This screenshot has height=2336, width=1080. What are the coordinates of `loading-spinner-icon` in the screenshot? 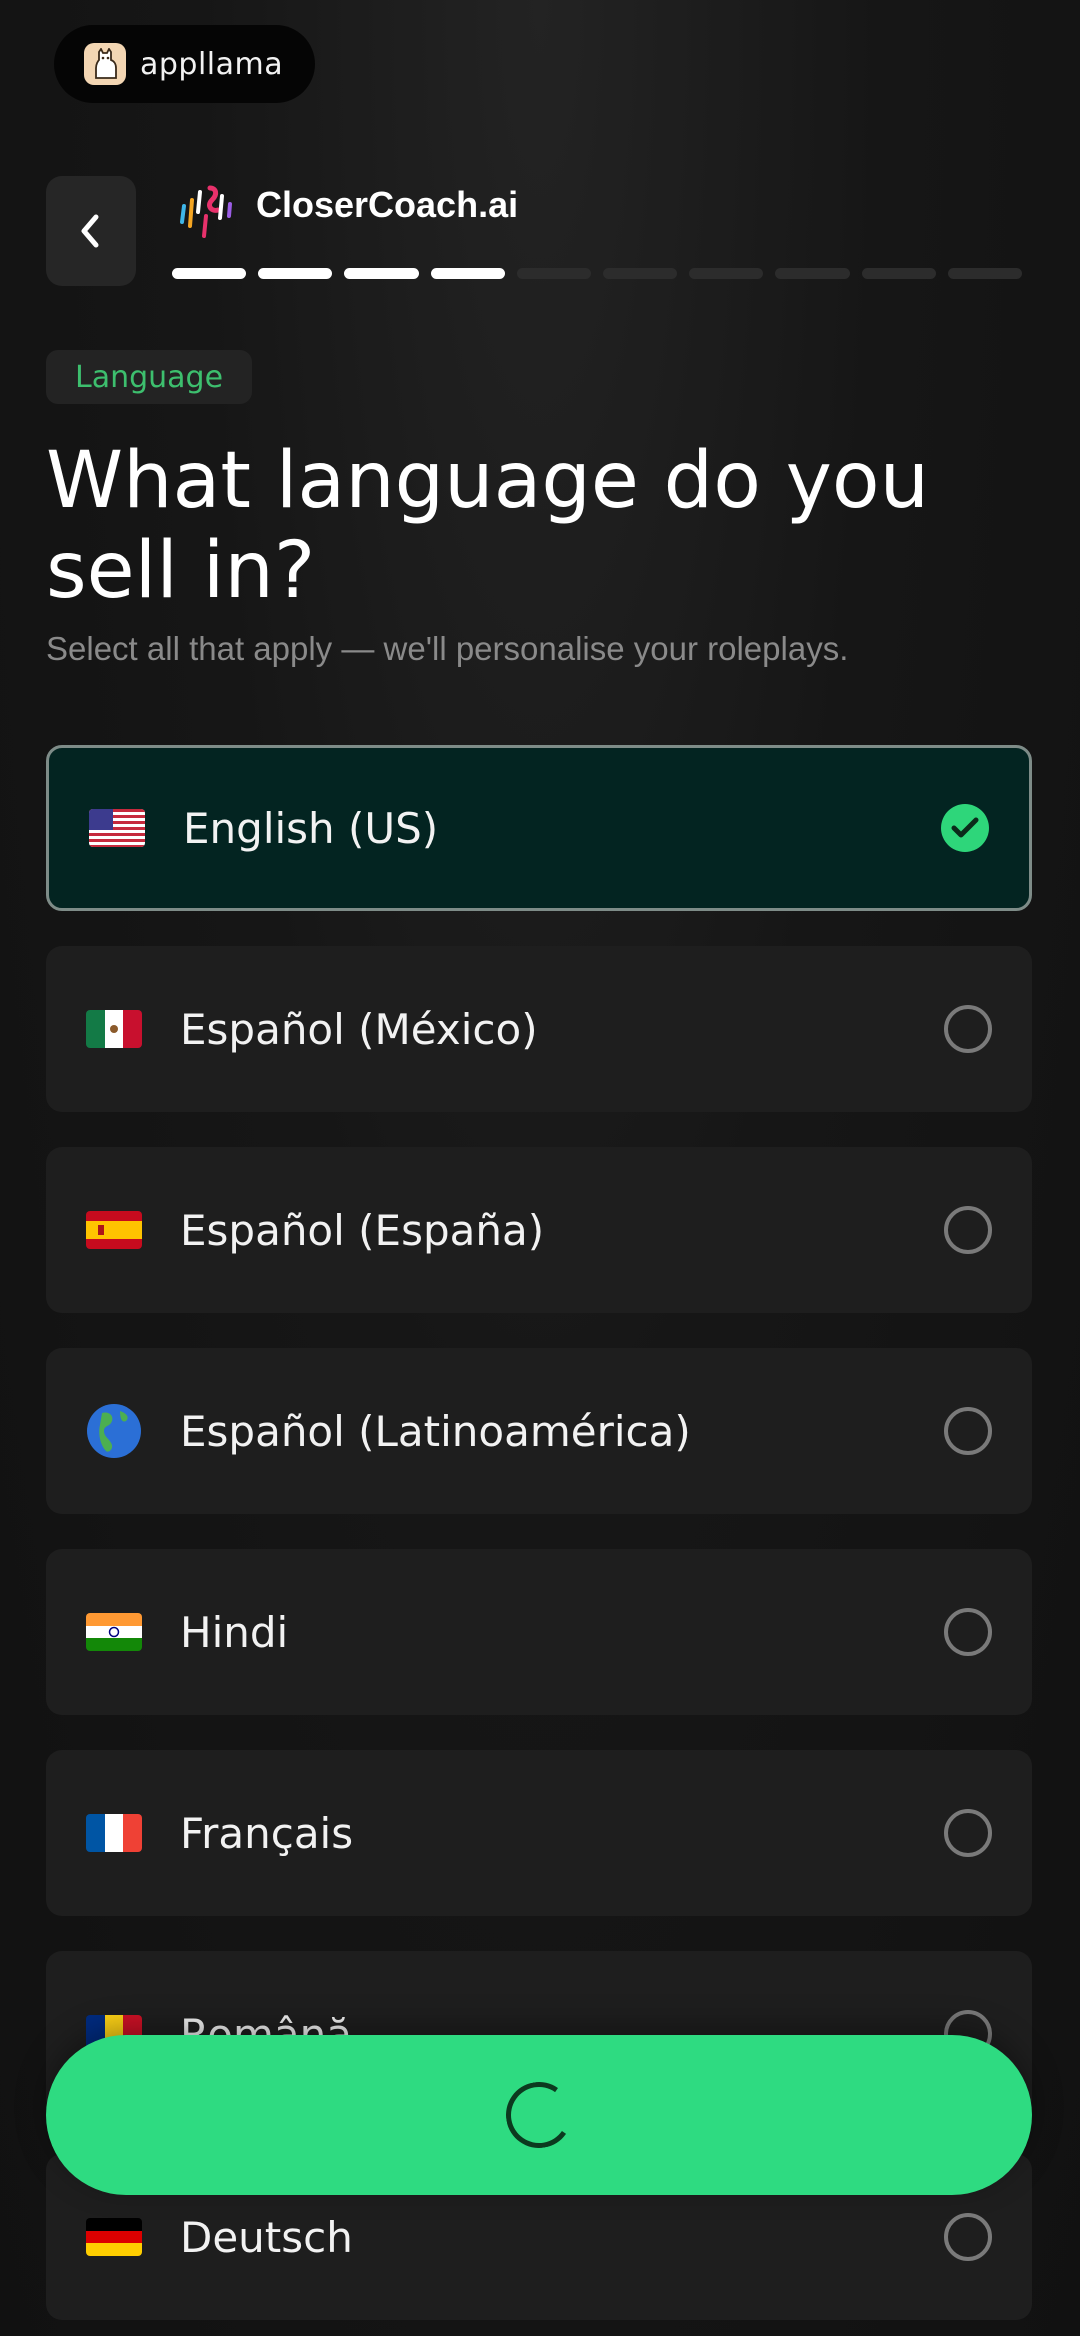 It's located at (539, 2115).